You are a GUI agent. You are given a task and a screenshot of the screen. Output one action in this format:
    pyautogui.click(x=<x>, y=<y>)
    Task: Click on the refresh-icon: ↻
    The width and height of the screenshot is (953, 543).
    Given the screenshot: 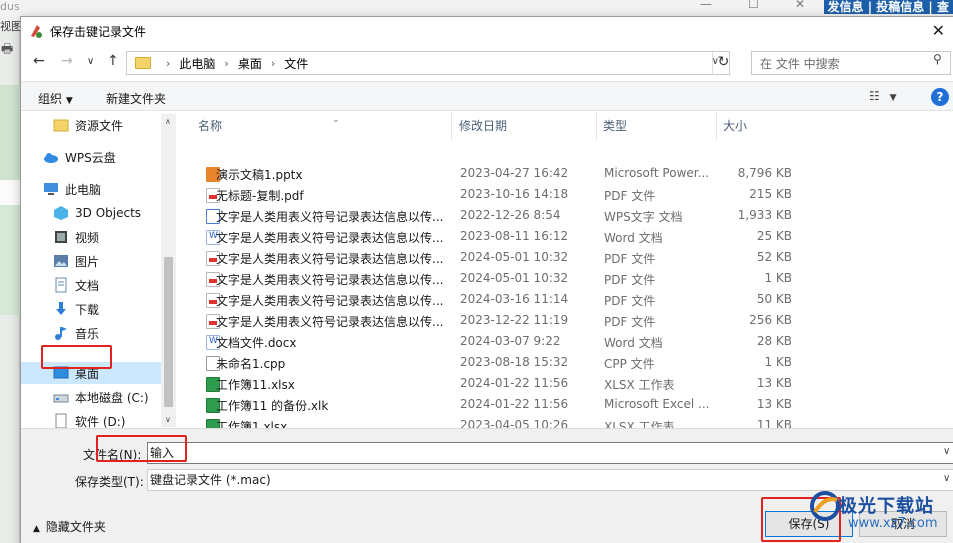 What is the action you would take?
    pyautogui.click(x=723, y=62)
    